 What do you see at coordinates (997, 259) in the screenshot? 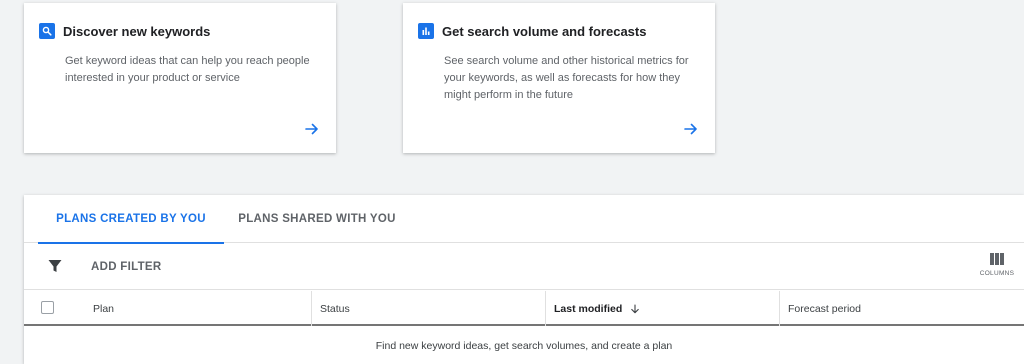
I see `columns-icon` at bounding box center [997, 259].